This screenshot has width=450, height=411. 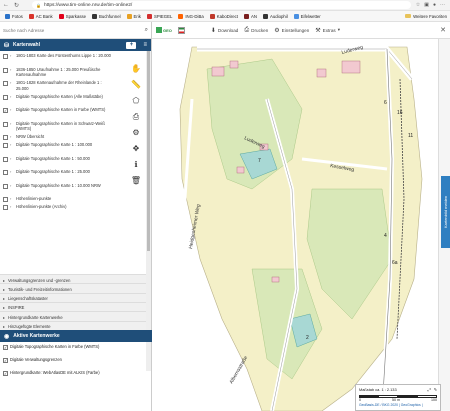 I want to click on area-measure-icon: ⬠, so click(x=136, y=100).